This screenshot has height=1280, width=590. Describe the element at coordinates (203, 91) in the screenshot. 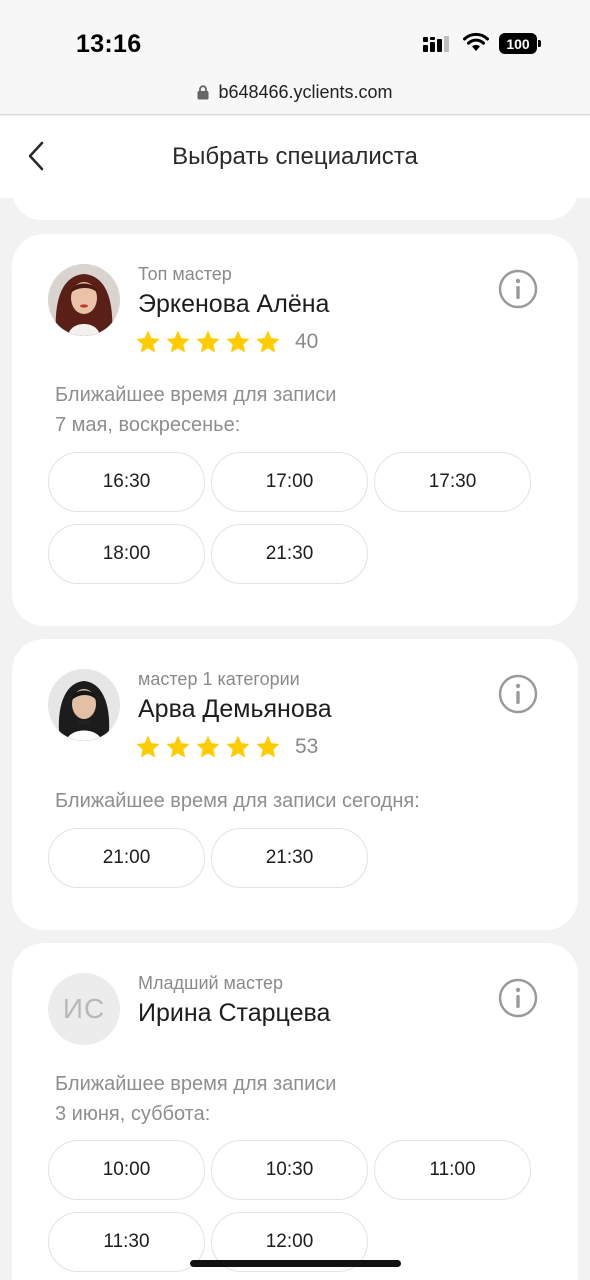

I see `lock-icon` at that location.